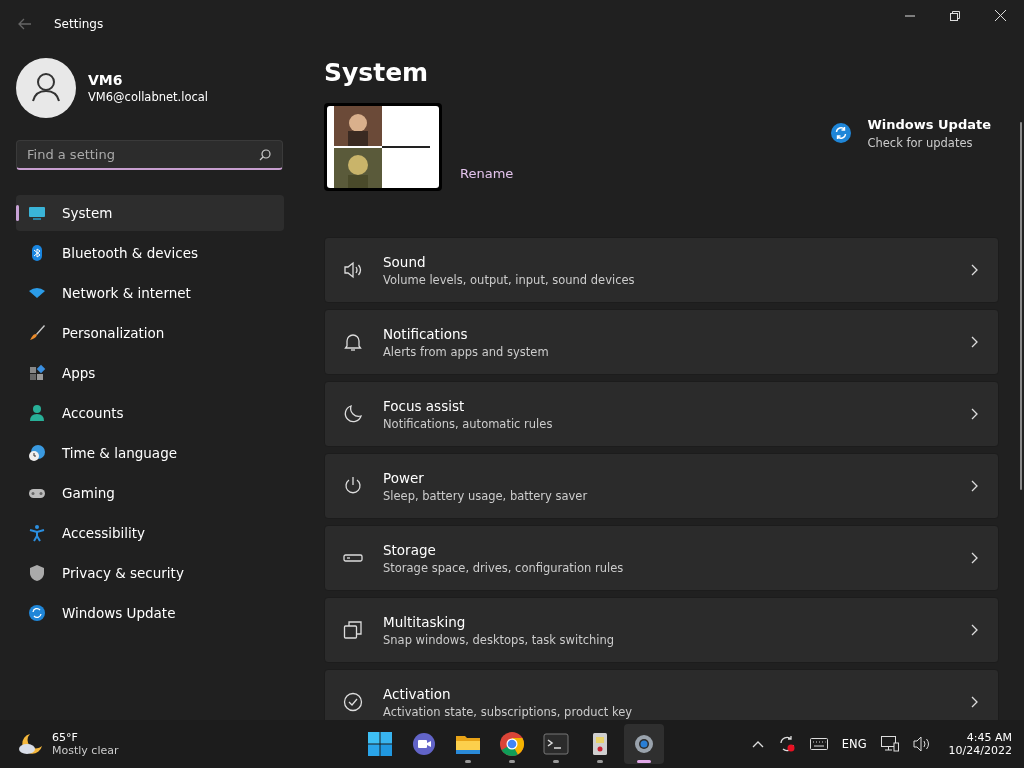  What do you see at coordinates (417, 693) in the screenshot?
I see `card-title: Activation` at bounding box center [417, 693].